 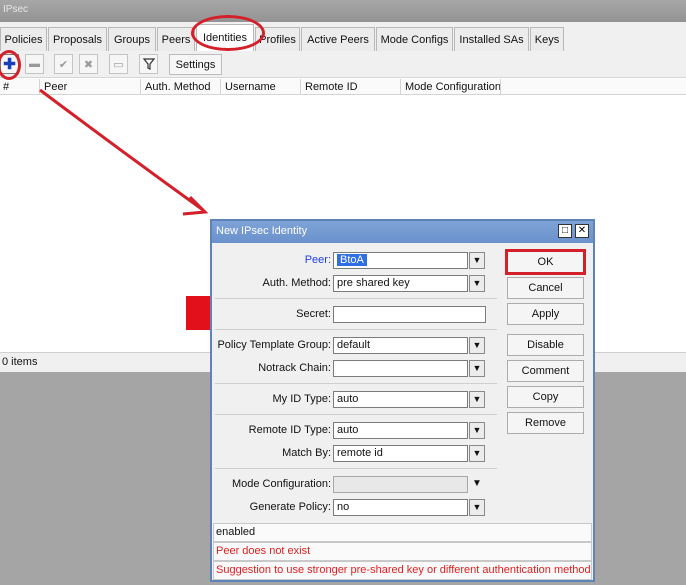 I want to click on match-by-select: remote id, so click(x=400, y=453).